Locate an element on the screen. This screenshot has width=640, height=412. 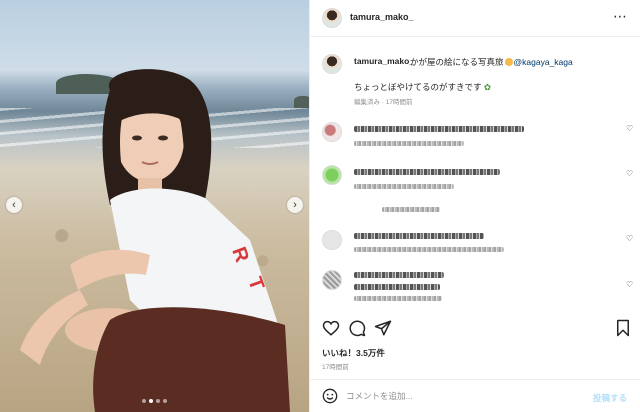
comment-input-bar: 投稿する is located at coordinates (475, 395).